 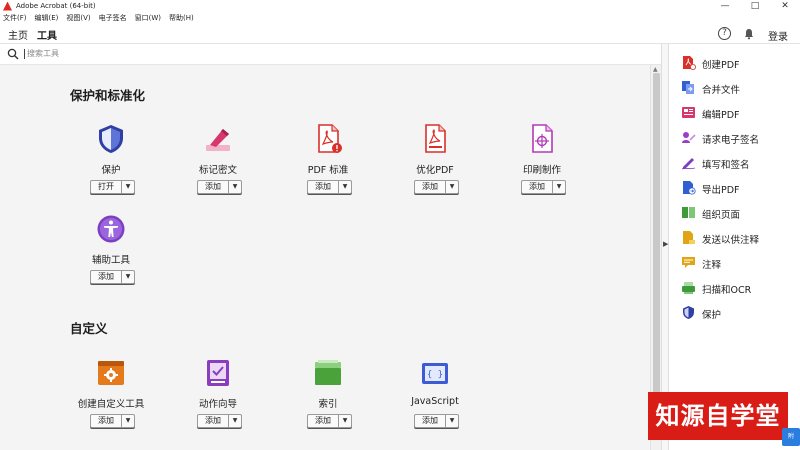 What do you see at coordinates (328, 139) in the screenshot?
I see `pdf-standard-icon` at bounding box center [328, 139].